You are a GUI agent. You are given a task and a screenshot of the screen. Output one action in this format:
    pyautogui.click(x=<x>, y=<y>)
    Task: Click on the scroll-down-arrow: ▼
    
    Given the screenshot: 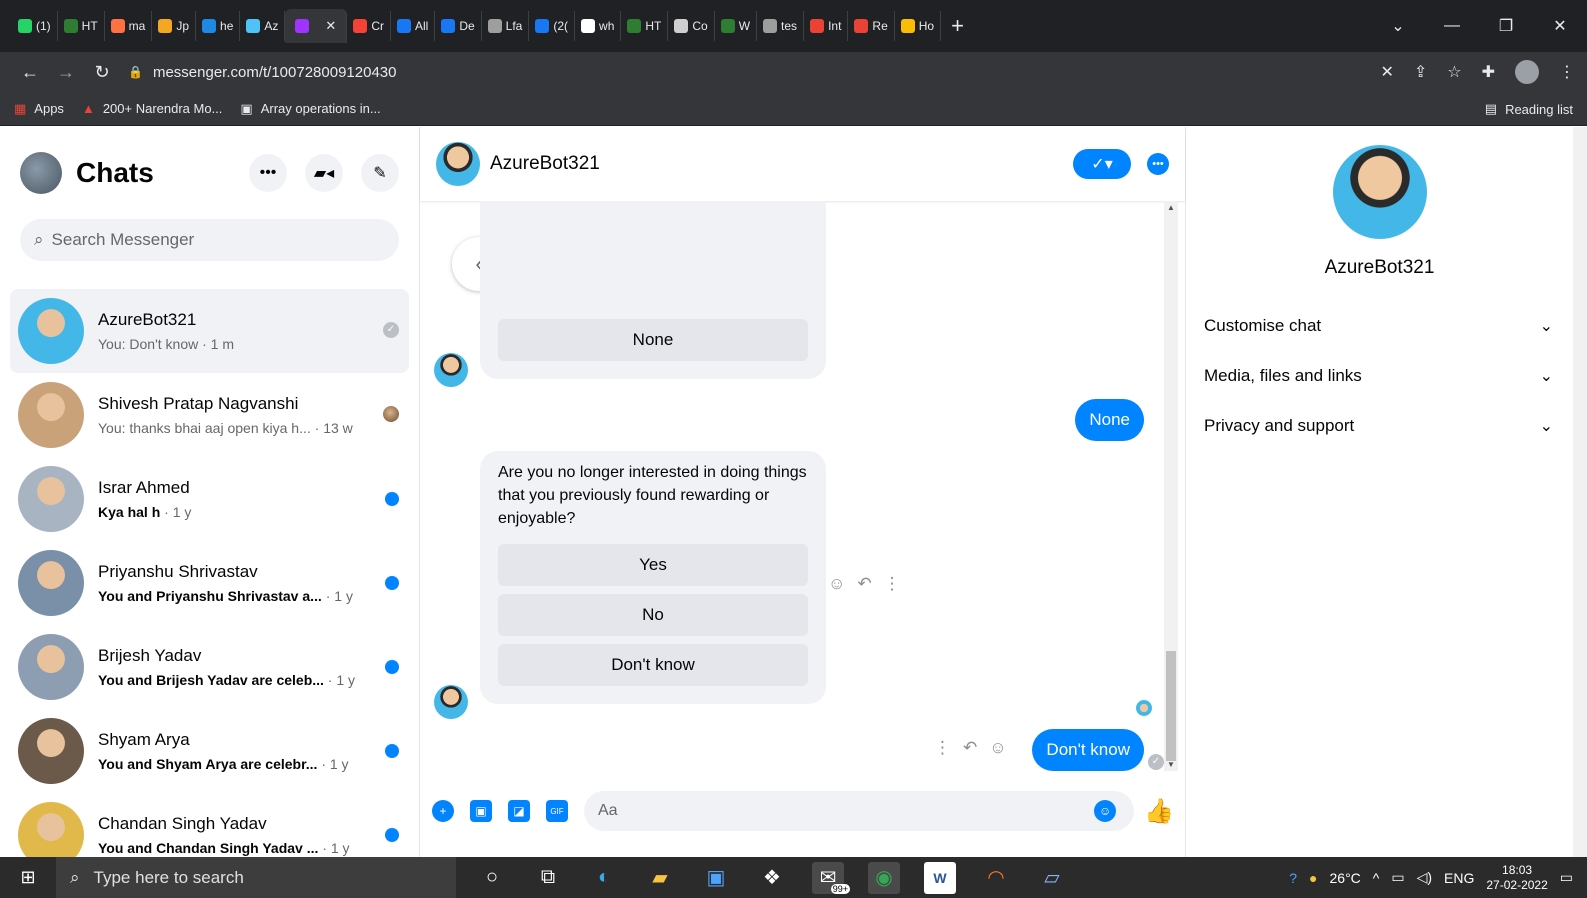 What is the action you would take?
    pyautogui.click(x=1171, y=764)
    